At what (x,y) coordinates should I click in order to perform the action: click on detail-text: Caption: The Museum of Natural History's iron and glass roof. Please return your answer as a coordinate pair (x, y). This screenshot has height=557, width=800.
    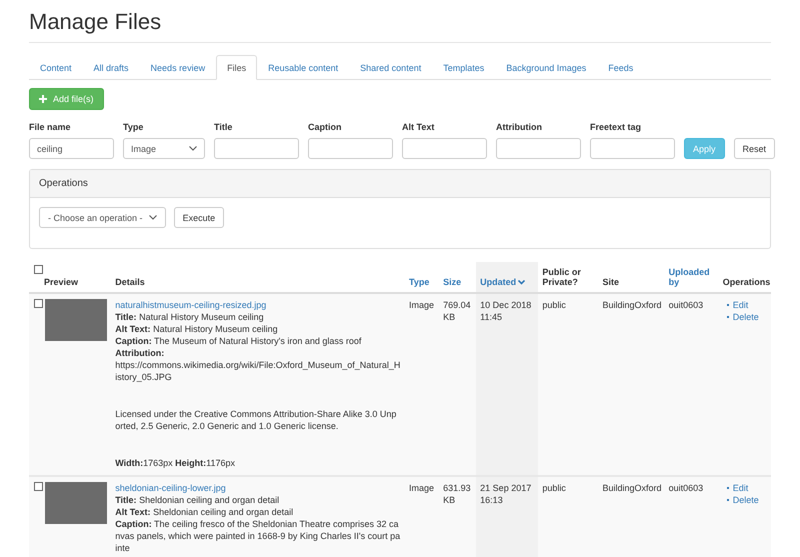
    Looking at the image, I should click on (238, 341).